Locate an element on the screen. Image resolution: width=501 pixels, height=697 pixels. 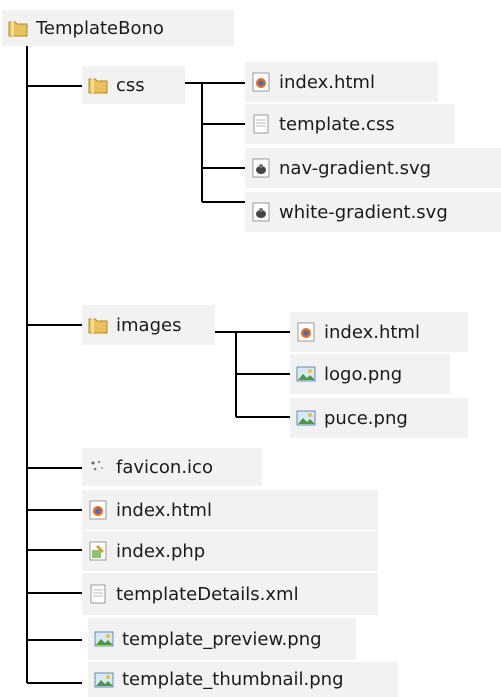
images-file-puce-png: puce.png is located at coordinates (379, 418).